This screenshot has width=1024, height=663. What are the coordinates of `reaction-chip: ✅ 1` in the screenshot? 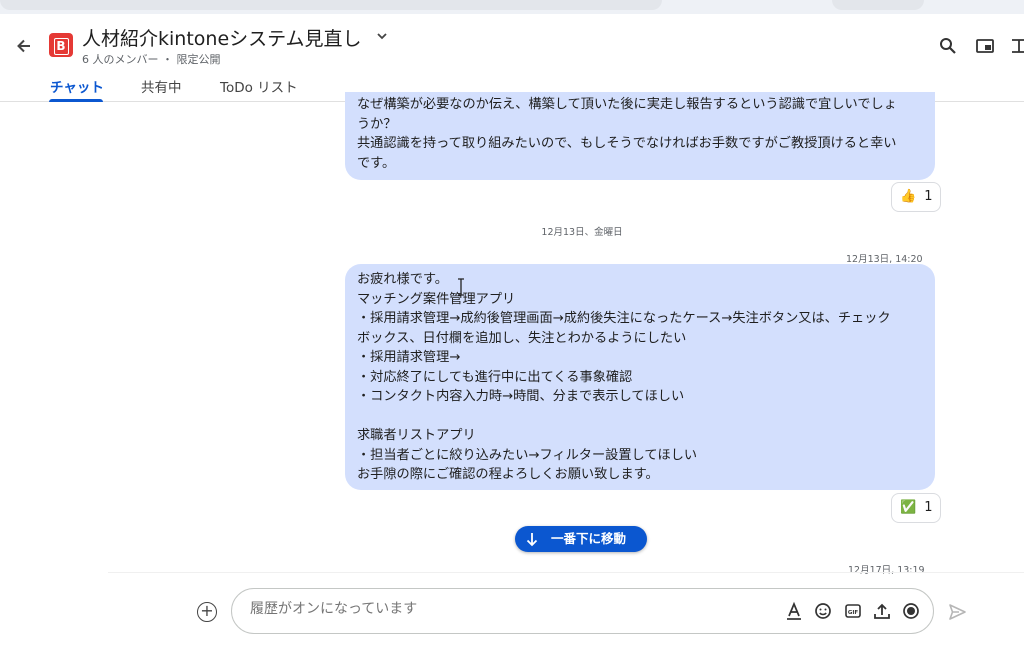 It's located at (916, 508).